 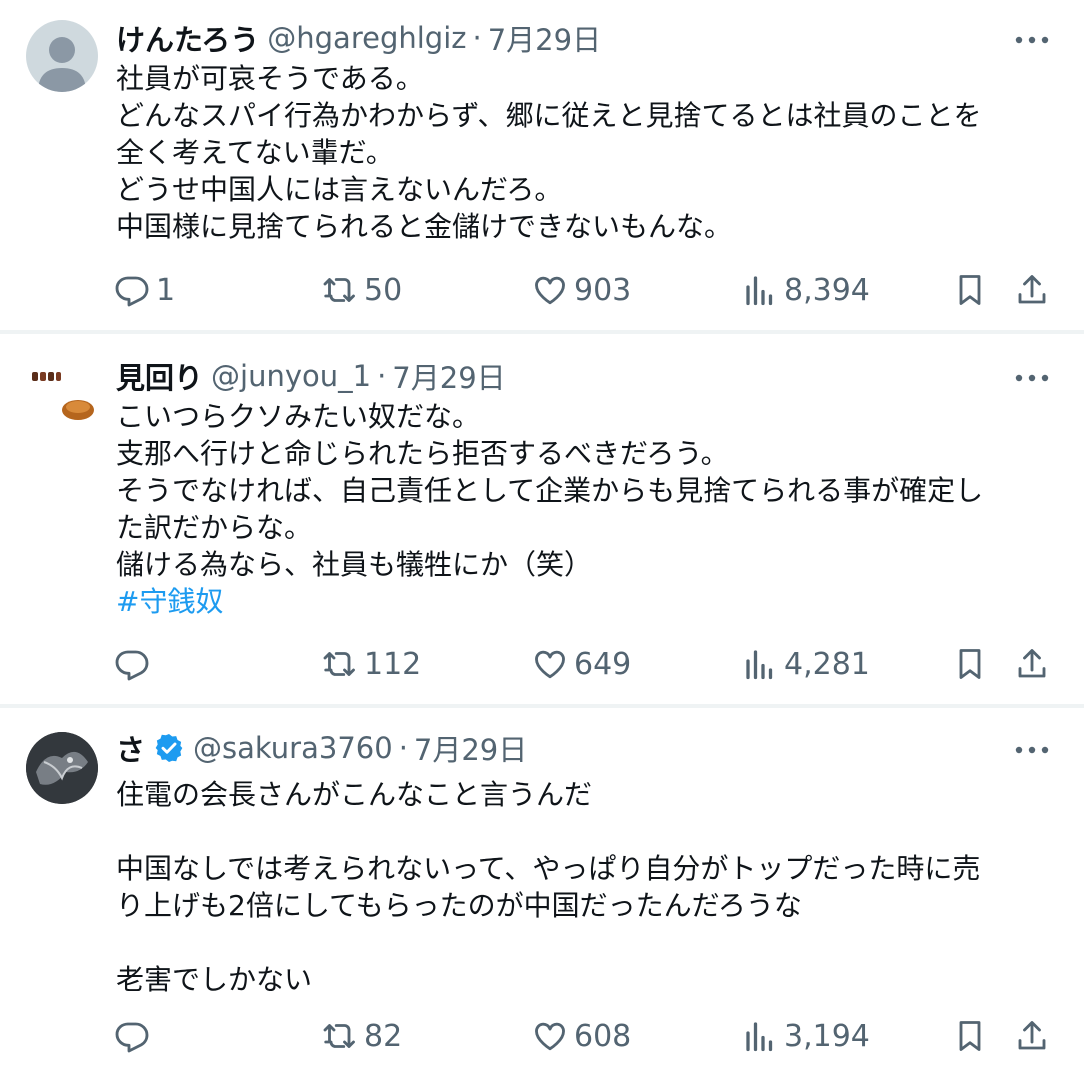 What do you see at coordinates (298, 416) in the screenshot?
I see `text-line: こいつらクソみたい奴だな。` at bounding box center [298, 416].